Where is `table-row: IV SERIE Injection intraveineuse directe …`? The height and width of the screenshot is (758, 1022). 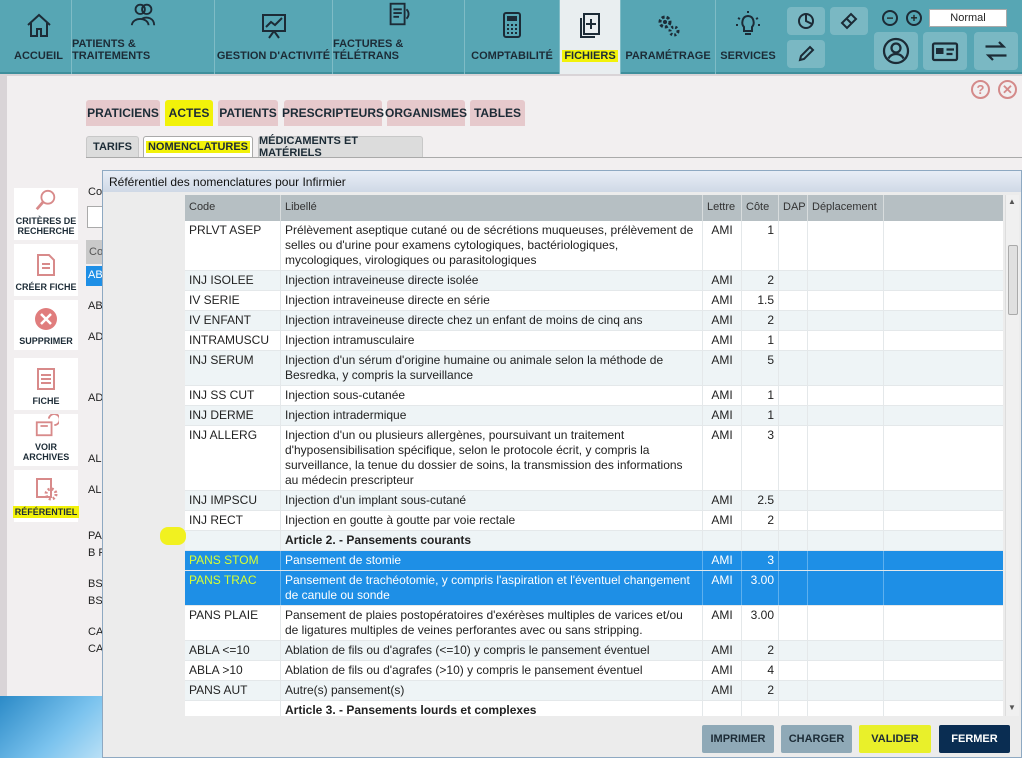 table-row: IV SERIE Injection intraveineuse directe … is located at coordinates (594, 301).